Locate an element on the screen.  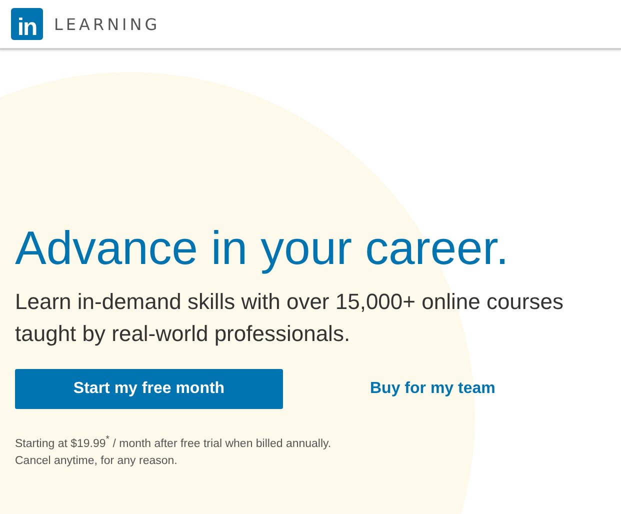
product-name: LEARNING is located at coordinates (107, 24).